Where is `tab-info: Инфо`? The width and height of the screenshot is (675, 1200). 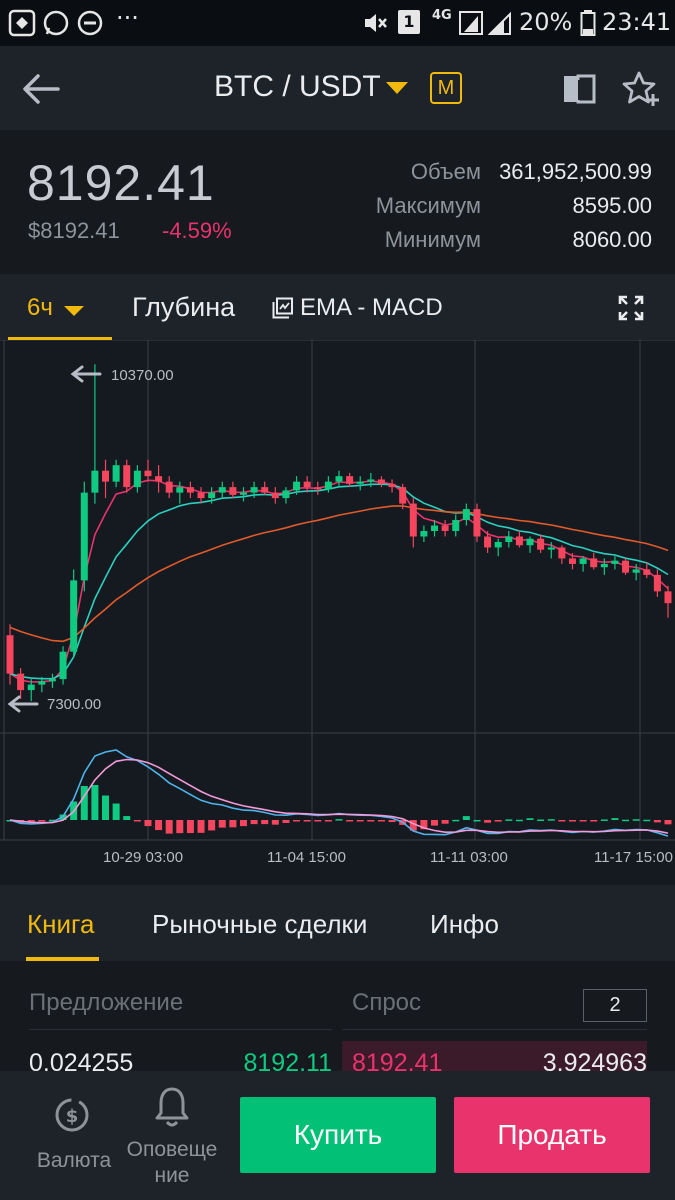 tab-info: Инфо is located at coordinates (464, 924).